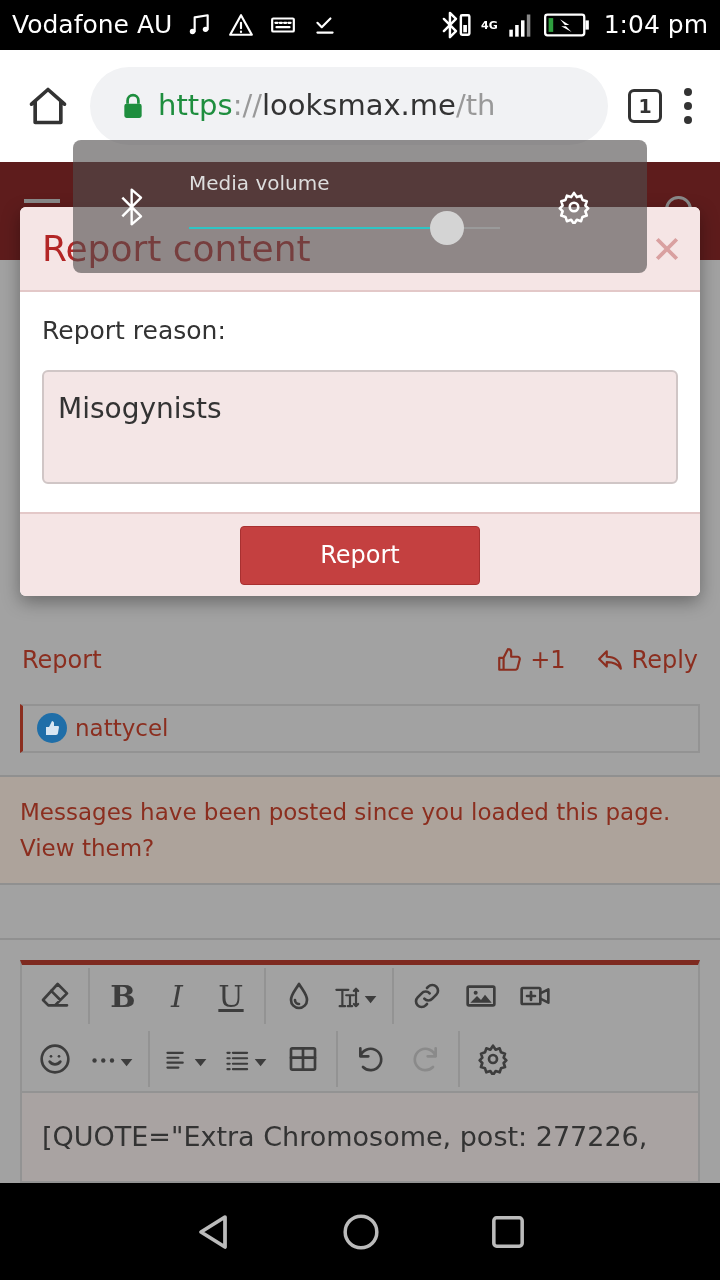 This screenshot has width=720, height=1280. Describe the element at coordinates (493, 1059) in the screenshot. I see `settings-button` at that location.